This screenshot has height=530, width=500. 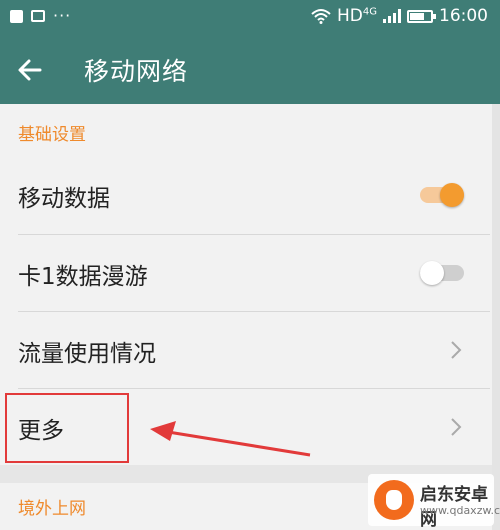 What do you see at coordinates (463, 16) in the screenshot?
I see `status-time: 16:00` at bounding box center [463, 16].